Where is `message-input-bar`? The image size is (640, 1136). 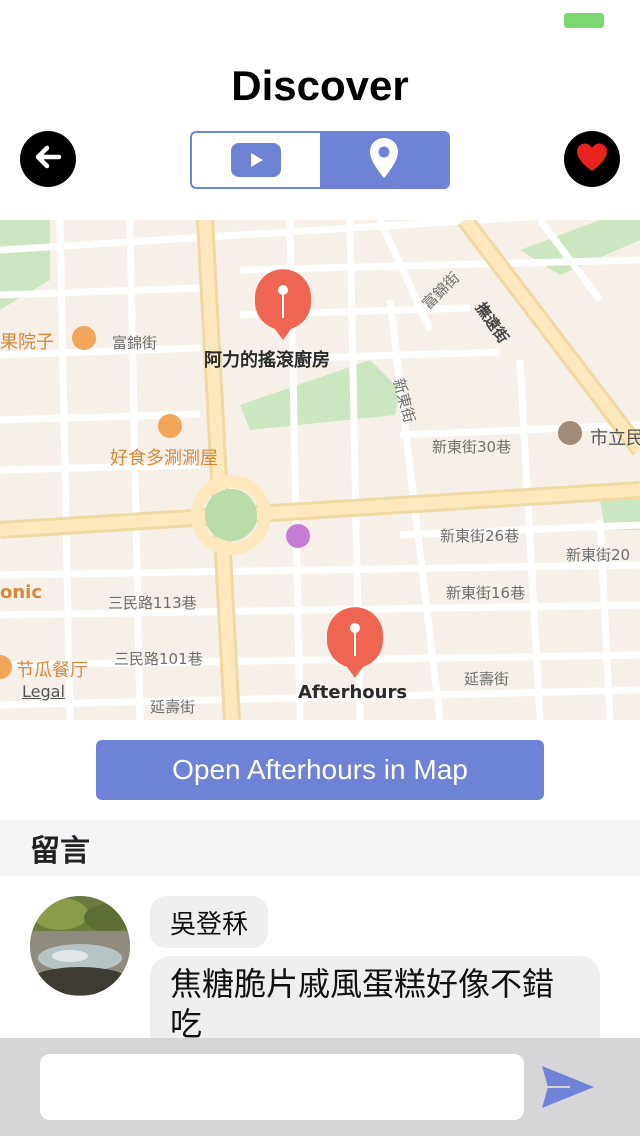
message-input-bar is located at coordinates (320, 1087).